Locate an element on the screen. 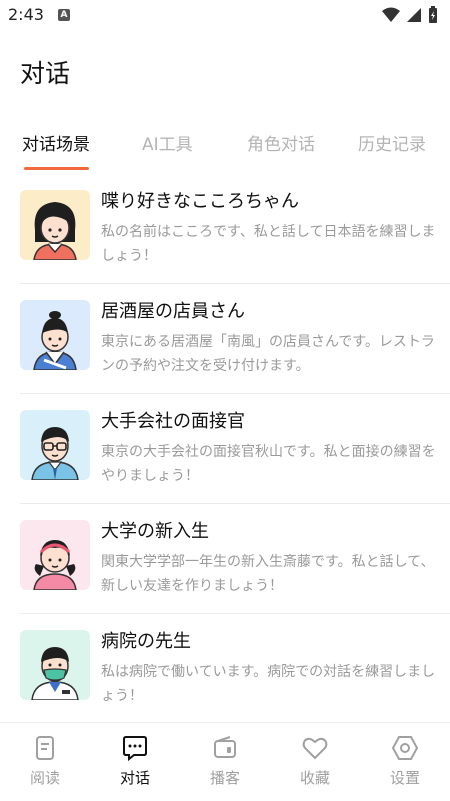 The height and width of the screenshot is (801, 450). conversation-description: 私の名前はこころです、私と話して日本語を練習しましょう！ is located at coordinates (268, 244).